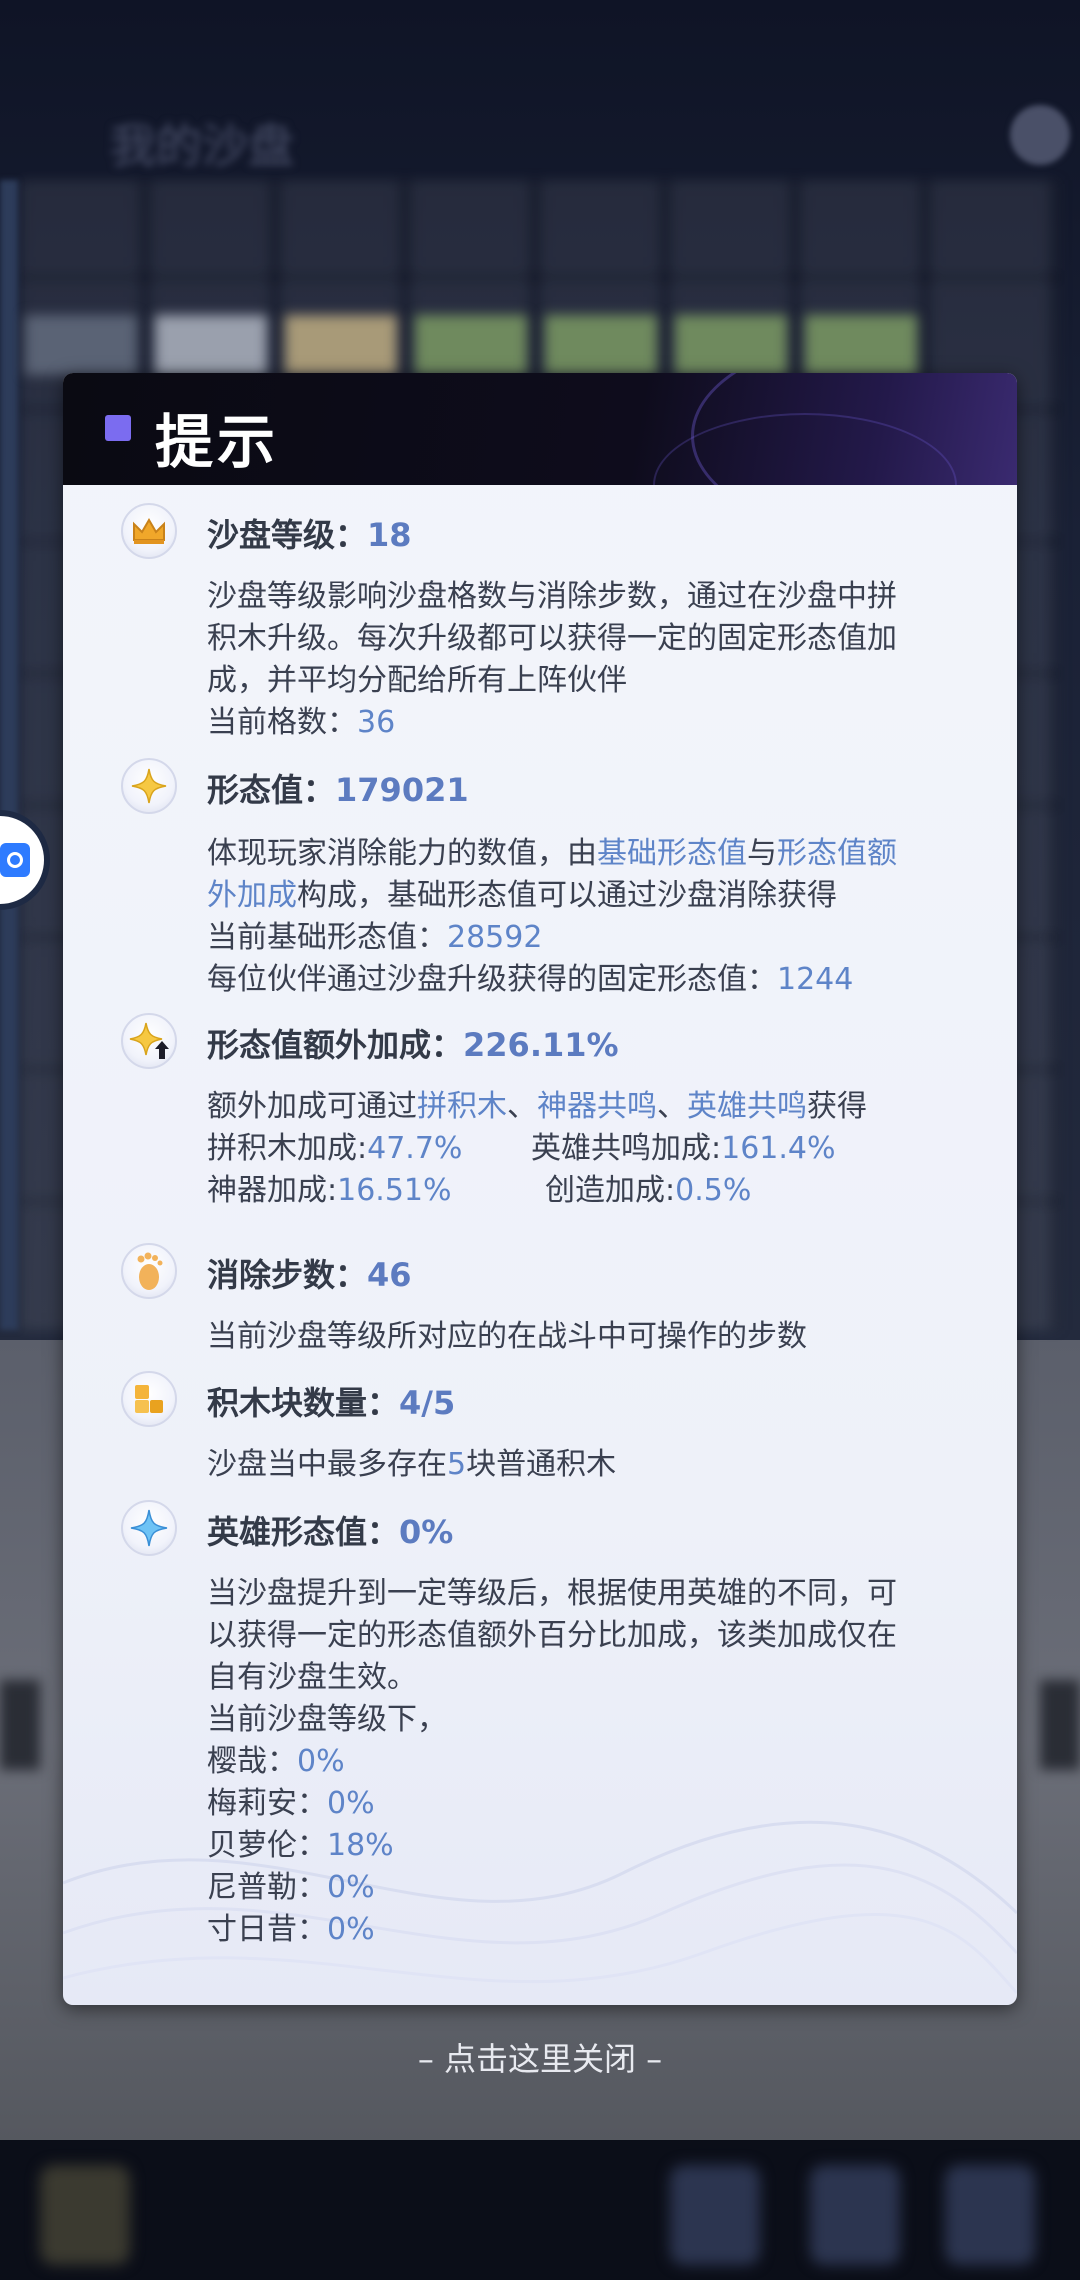 The width and height of the screenshot is (1080, 2280). Describe the element at coordinates (335, 1045) in the screenshot. I see `extra-bonus-label: 形态值额外加成：` at that location.